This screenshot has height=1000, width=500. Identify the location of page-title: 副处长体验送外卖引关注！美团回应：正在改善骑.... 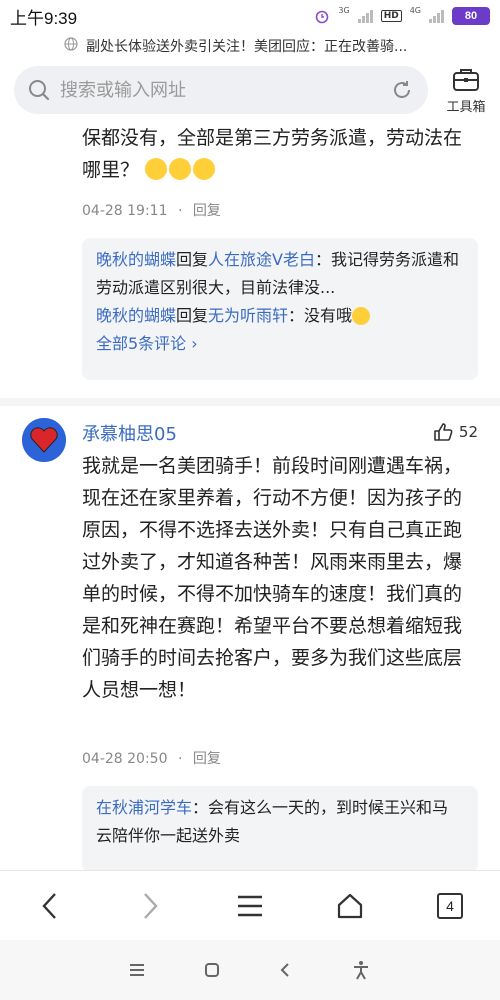
(247, 47).